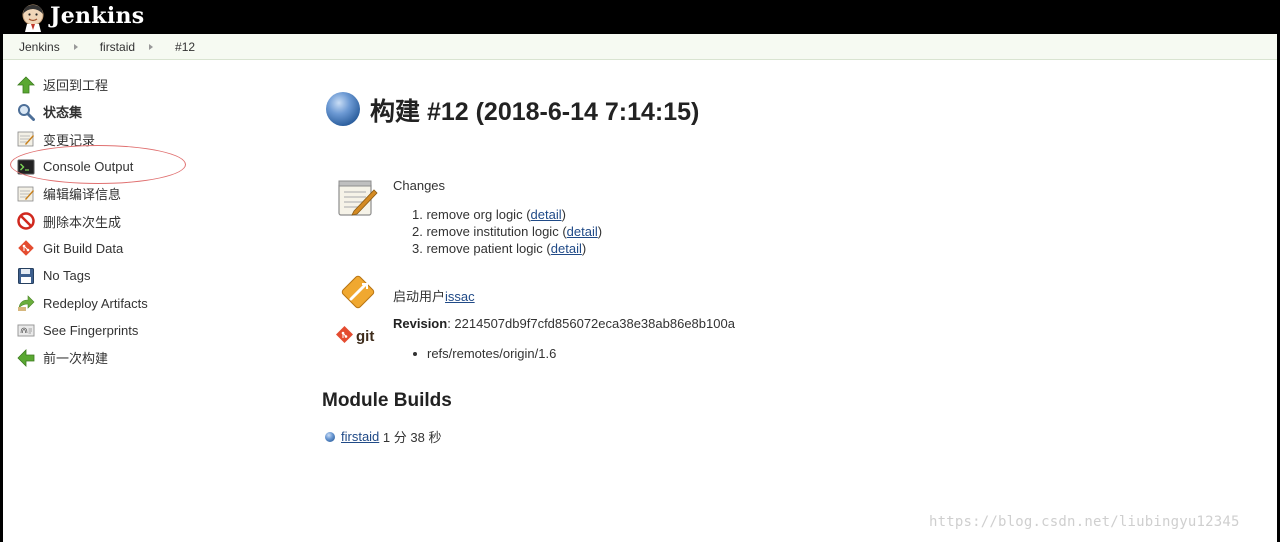 This screenshot has height=542, width=1280. What do you see at coordinates (136, 248) in the screenshot?
I see `sidebar-item-git-build-data: Git Build Data` at bounding box center [136, 248].